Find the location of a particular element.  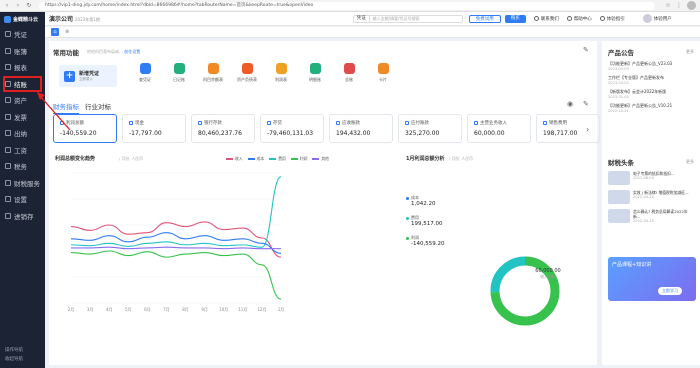

quick-function-0: 查凭证 is located at coordinates (145, 73).